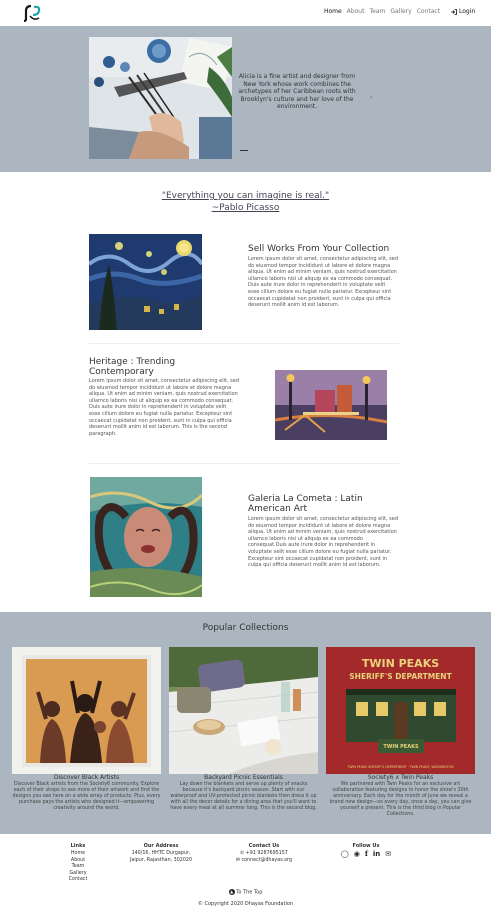 This screenshot has width=491, height=916. I want to click on card-title: Discover Black Artists, so click(86, 777).